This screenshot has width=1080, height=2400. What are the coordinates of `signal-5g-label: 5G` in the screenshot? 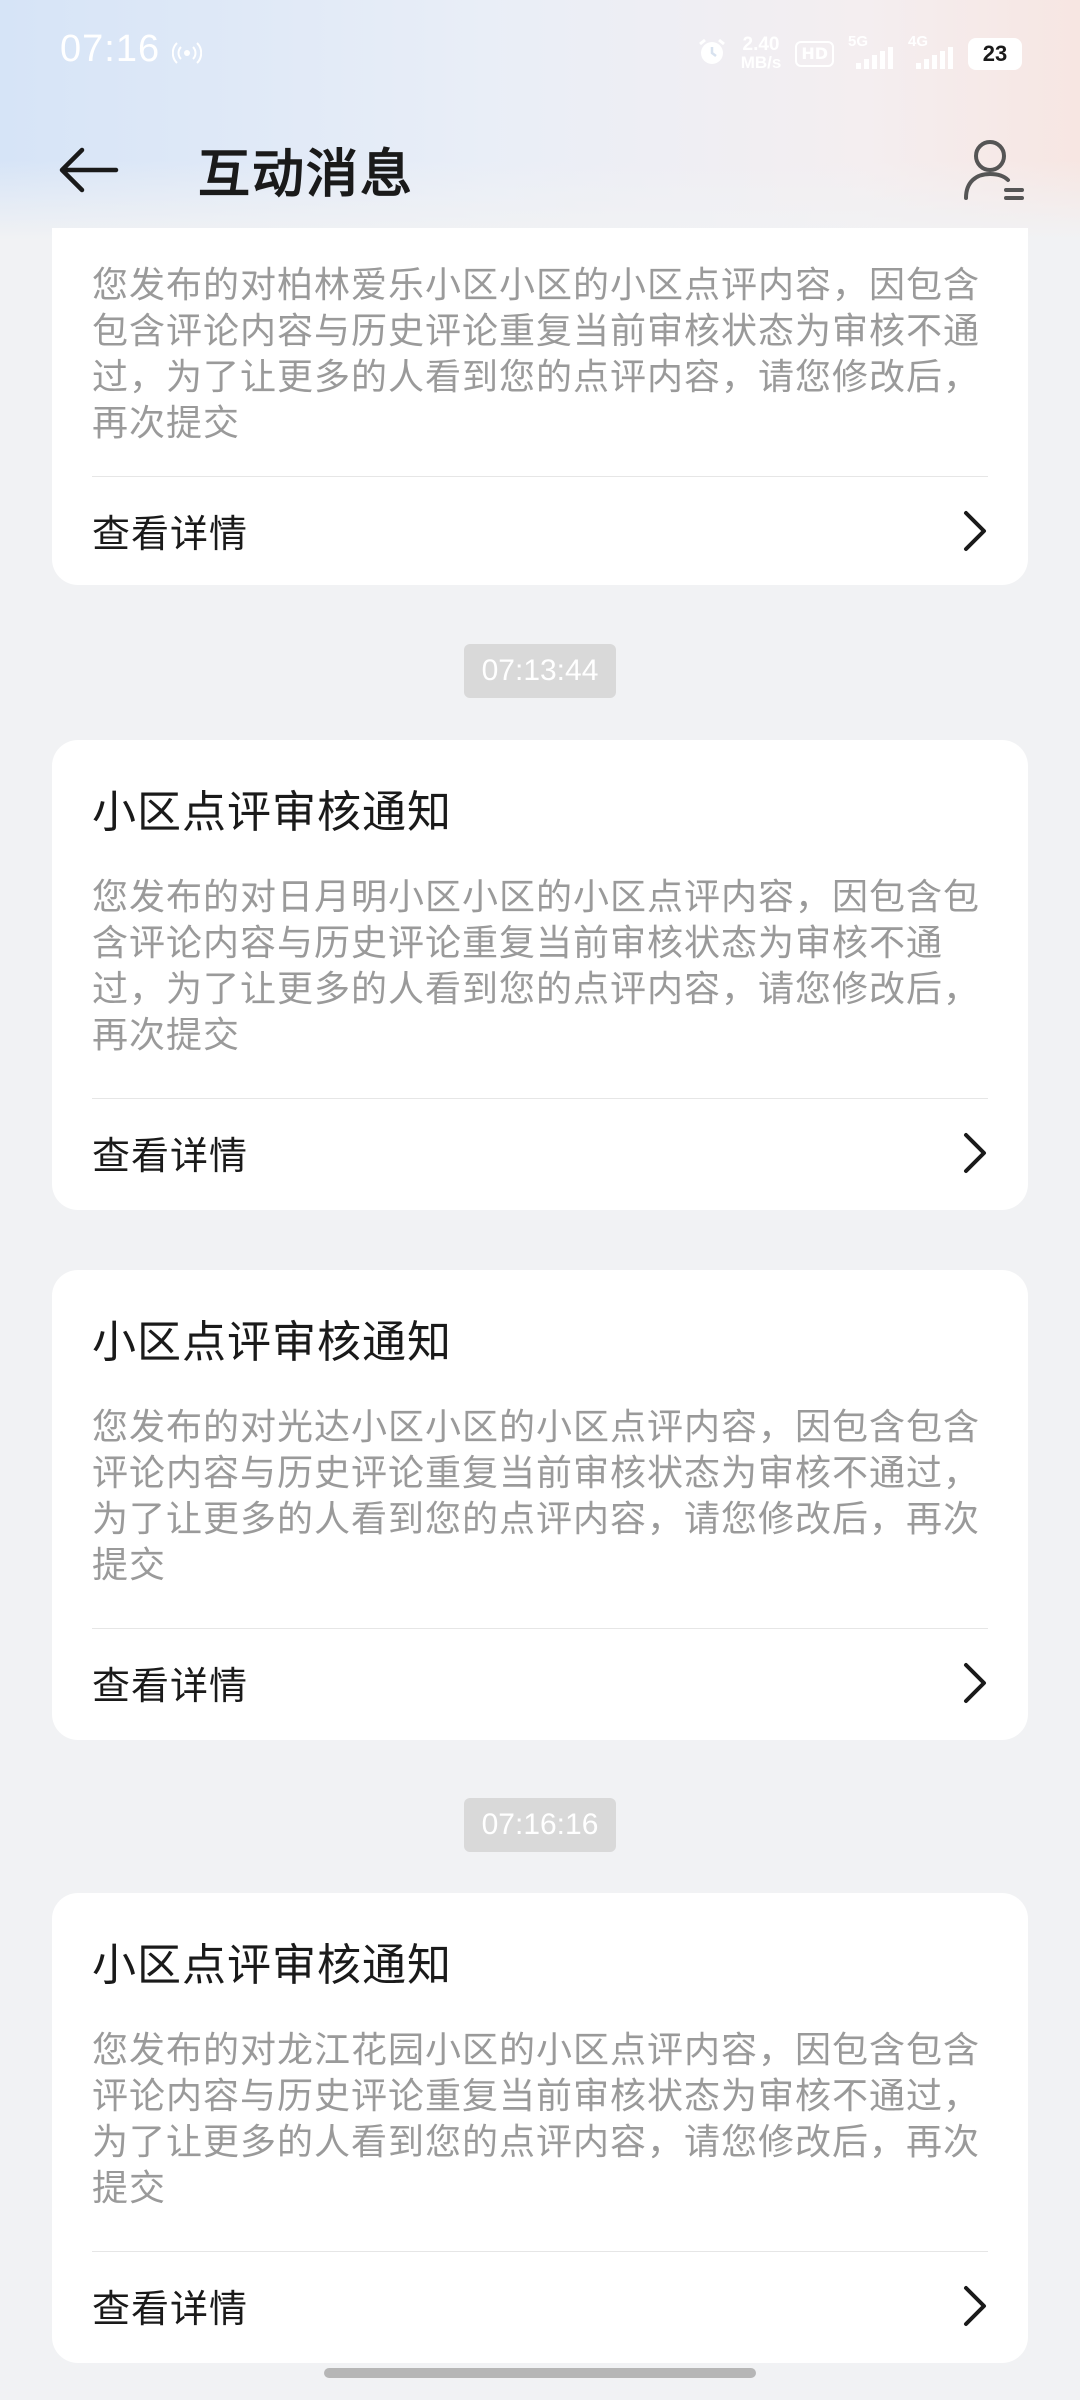 It's located at (858, 41).